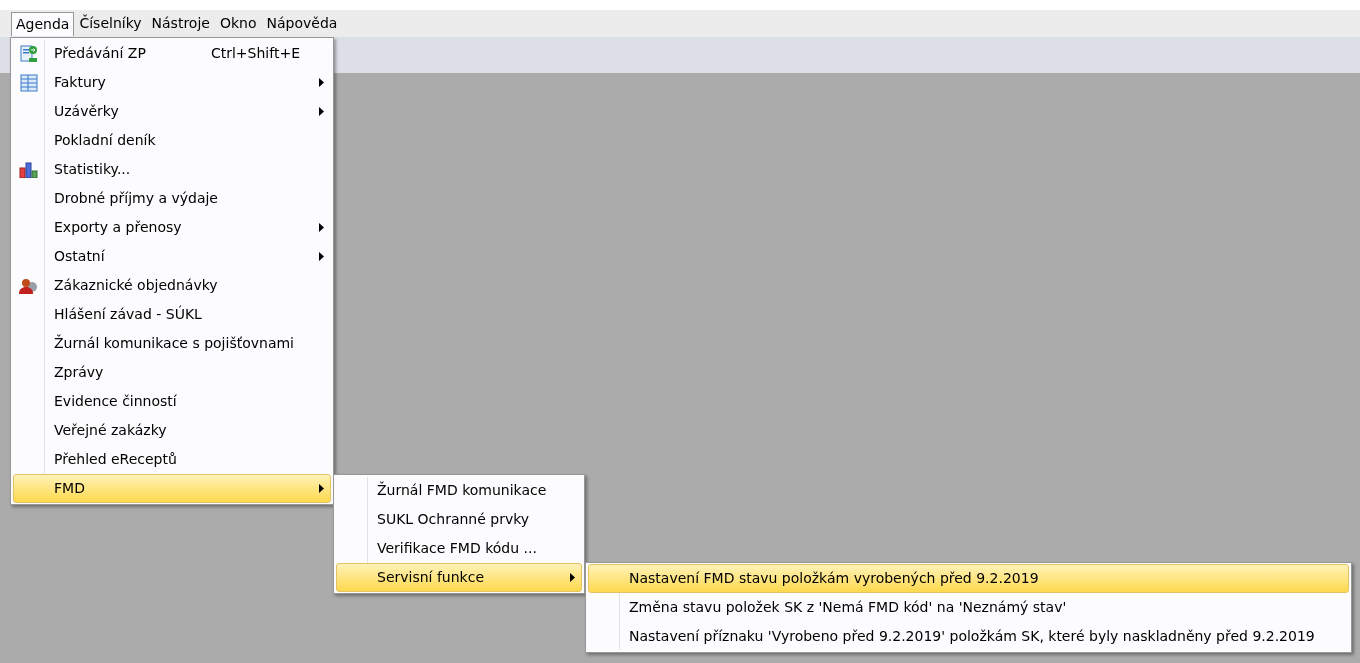 The height and width of the screenshot is (663, 1360). Describe the element at coordinates (172, 372) in the screenshot. I see `menu-item: Zprávy` at that location.